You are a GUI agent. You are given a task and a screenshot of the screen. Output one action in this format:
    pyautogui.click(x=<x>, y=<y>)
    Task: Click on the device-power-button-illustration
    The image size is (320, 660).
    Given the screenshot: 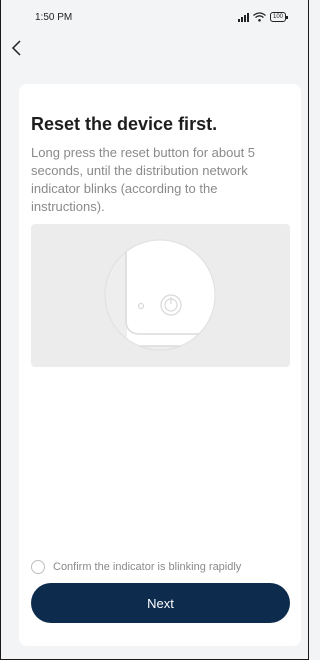 What is the action you would take?
    pyautogui.click(x=160, y=295)
    